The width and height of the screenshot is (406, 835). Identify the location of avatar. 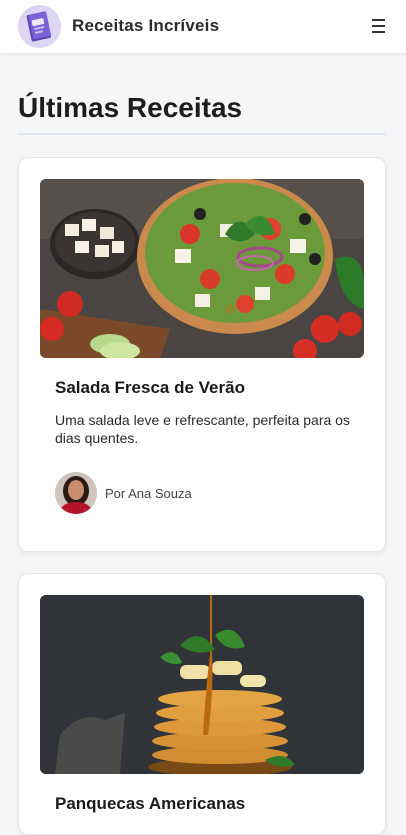
(76, 493).